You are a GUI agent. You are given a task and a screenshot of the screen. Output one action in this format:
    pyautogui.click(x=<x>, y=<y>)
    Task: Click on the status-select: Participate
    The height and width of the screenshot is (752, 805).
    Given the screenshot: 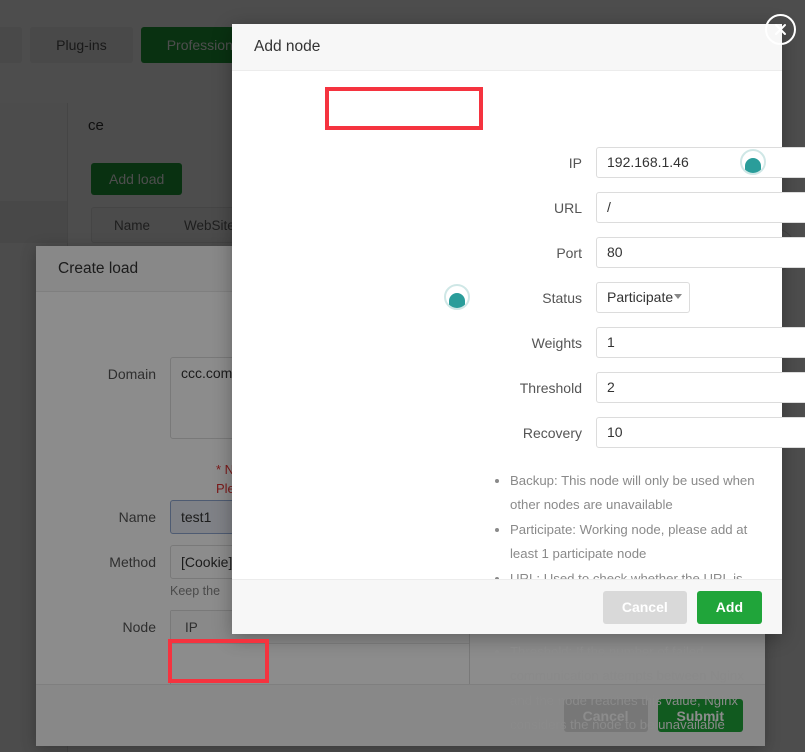 What is the action you would take?
    pyautogui.click(x=643, y=297)
    